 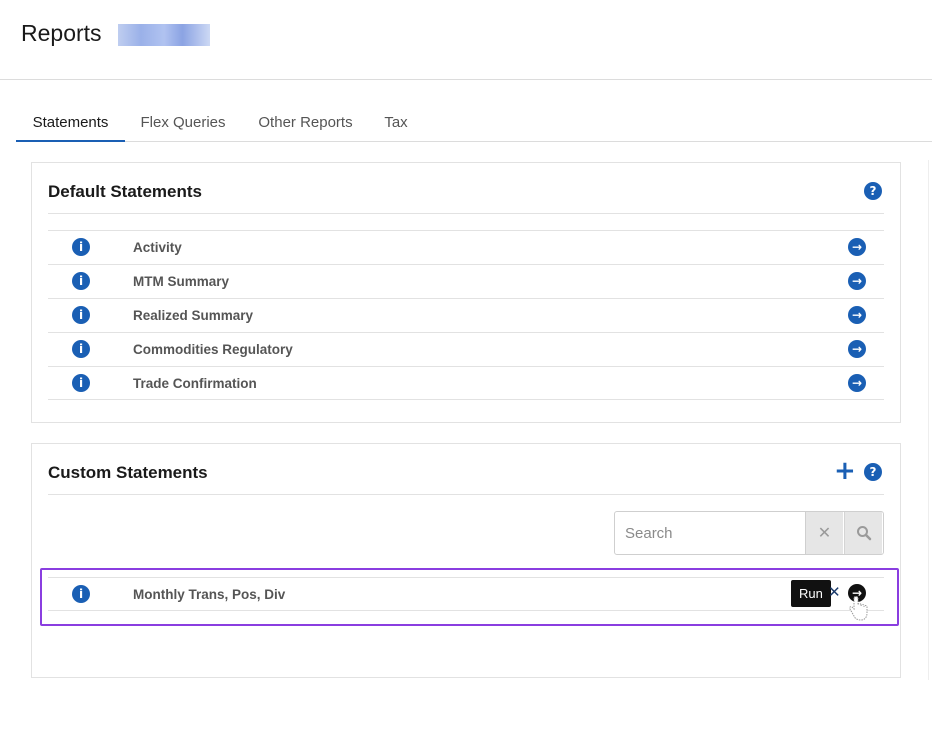 I want to click on add-statement-icon: +, so click(x=845, y=471).